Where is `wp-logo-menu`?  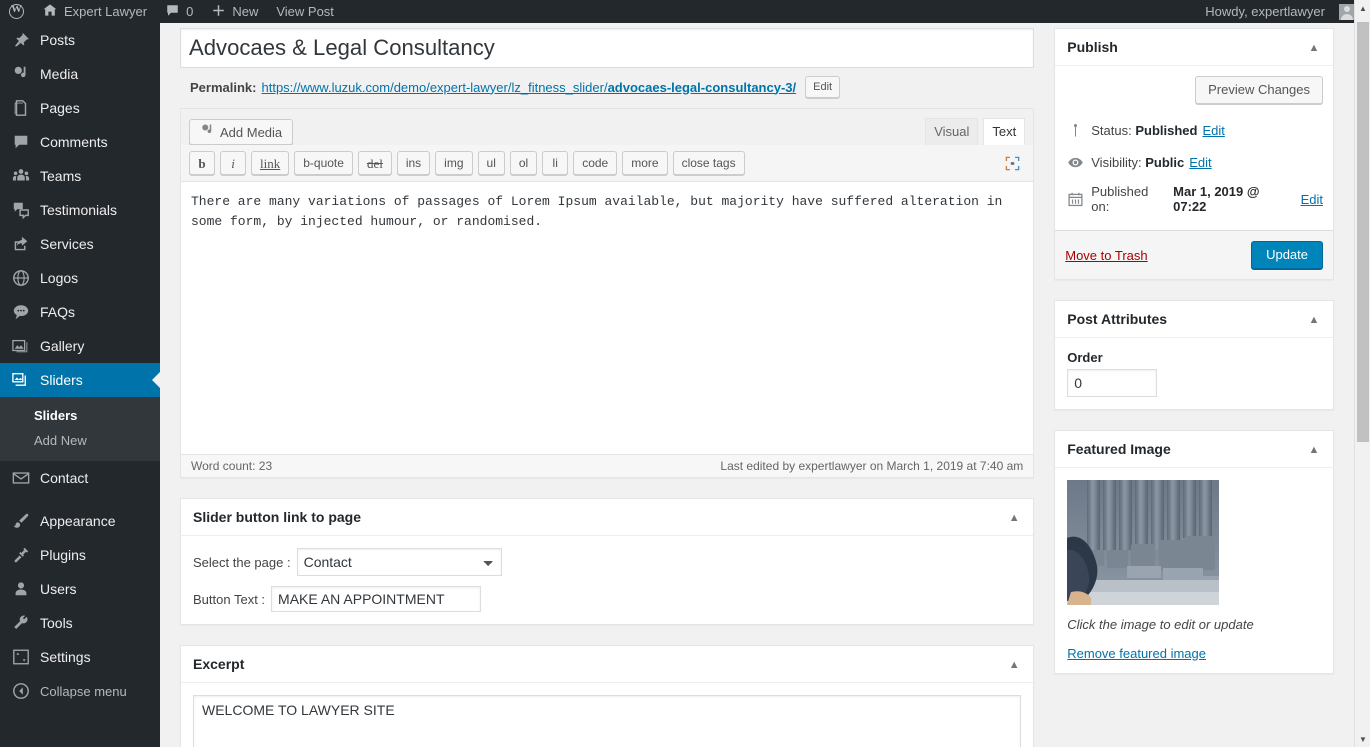
wp-logo-menu is located at coordinates (16, 11).